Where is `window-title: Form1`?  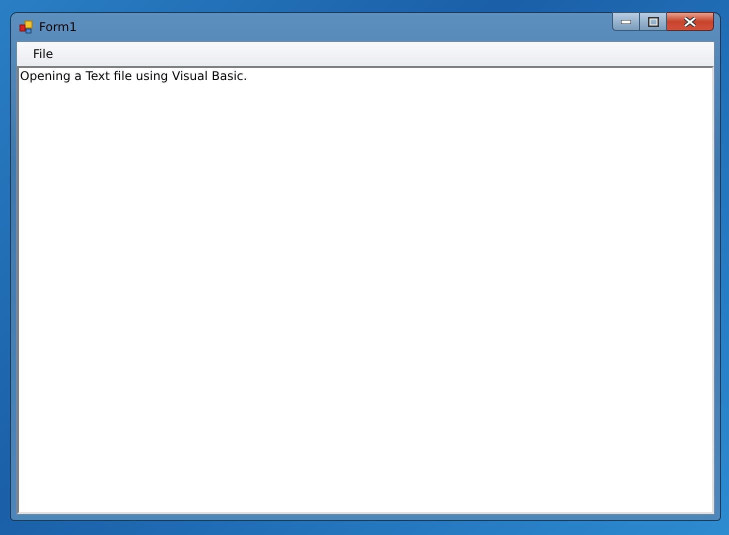 window-title: Form1 is located at coordinates (58, 27).